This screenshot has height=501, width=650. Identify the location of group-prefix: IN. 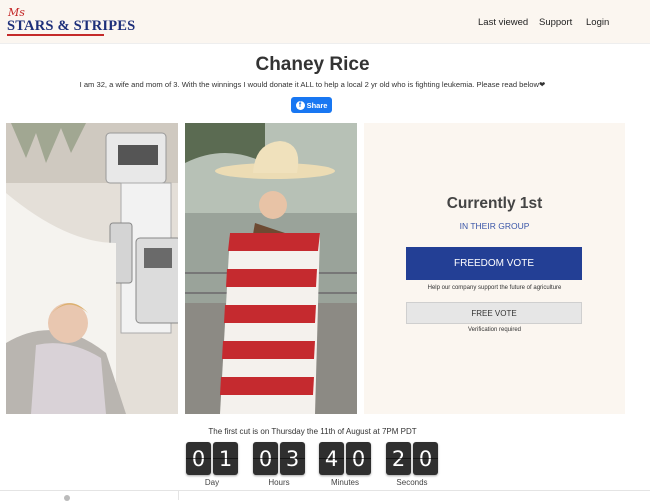
(465, 226).